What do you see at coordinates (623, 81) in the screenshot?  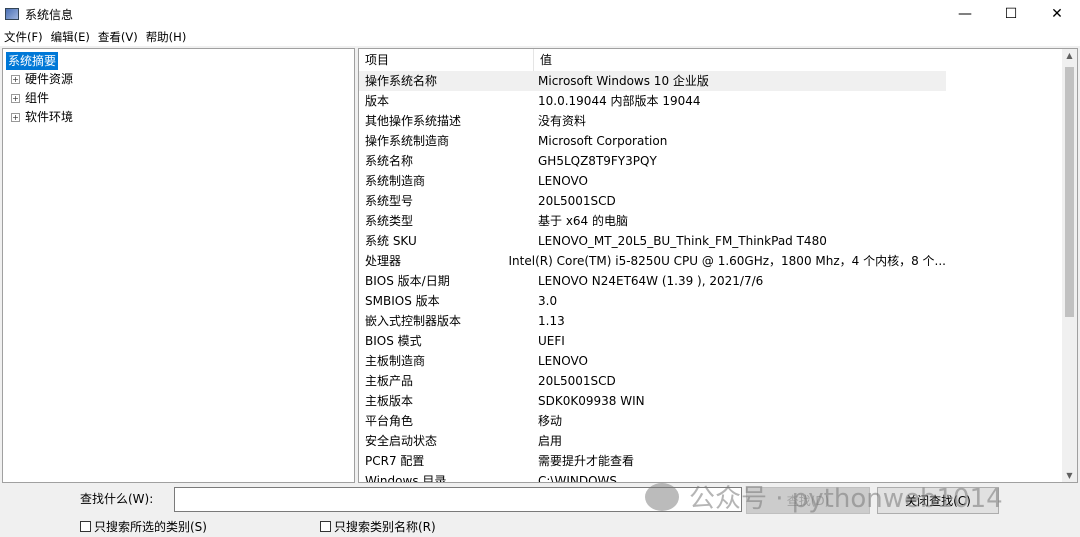 I see `value-cell: Microsoft Windows 10 企业版` at bounding box center [623, 81].